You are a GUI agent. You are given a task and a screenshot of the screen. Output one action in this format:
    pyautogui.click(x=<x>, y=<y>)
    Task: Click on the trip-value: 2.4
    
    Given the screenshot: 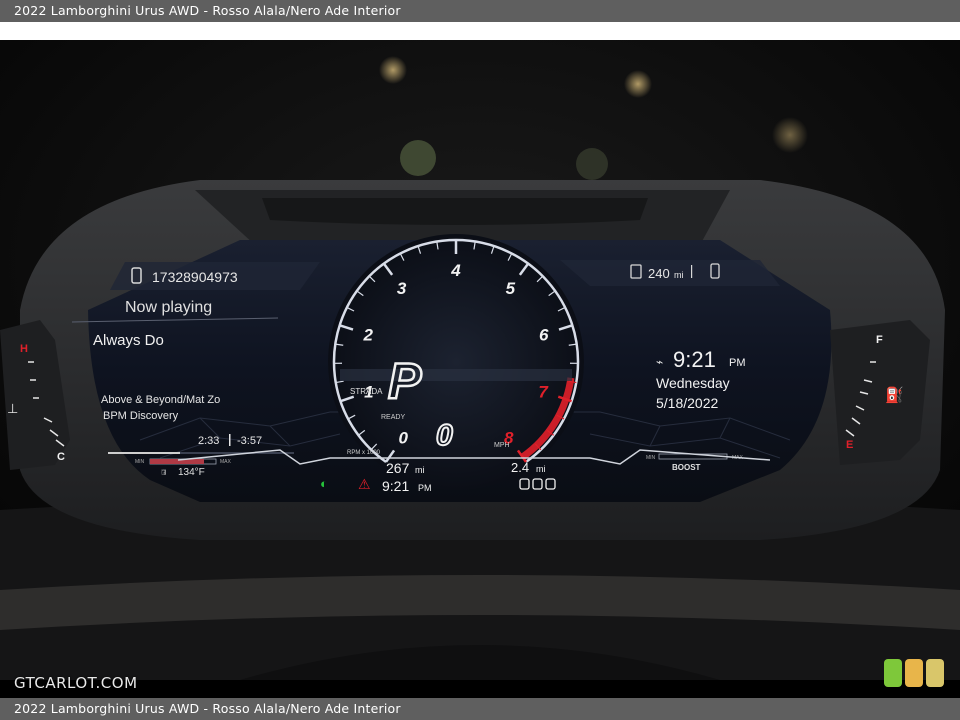 What is the action you would take?
    pyautogui.click(x=520, y=467)
    